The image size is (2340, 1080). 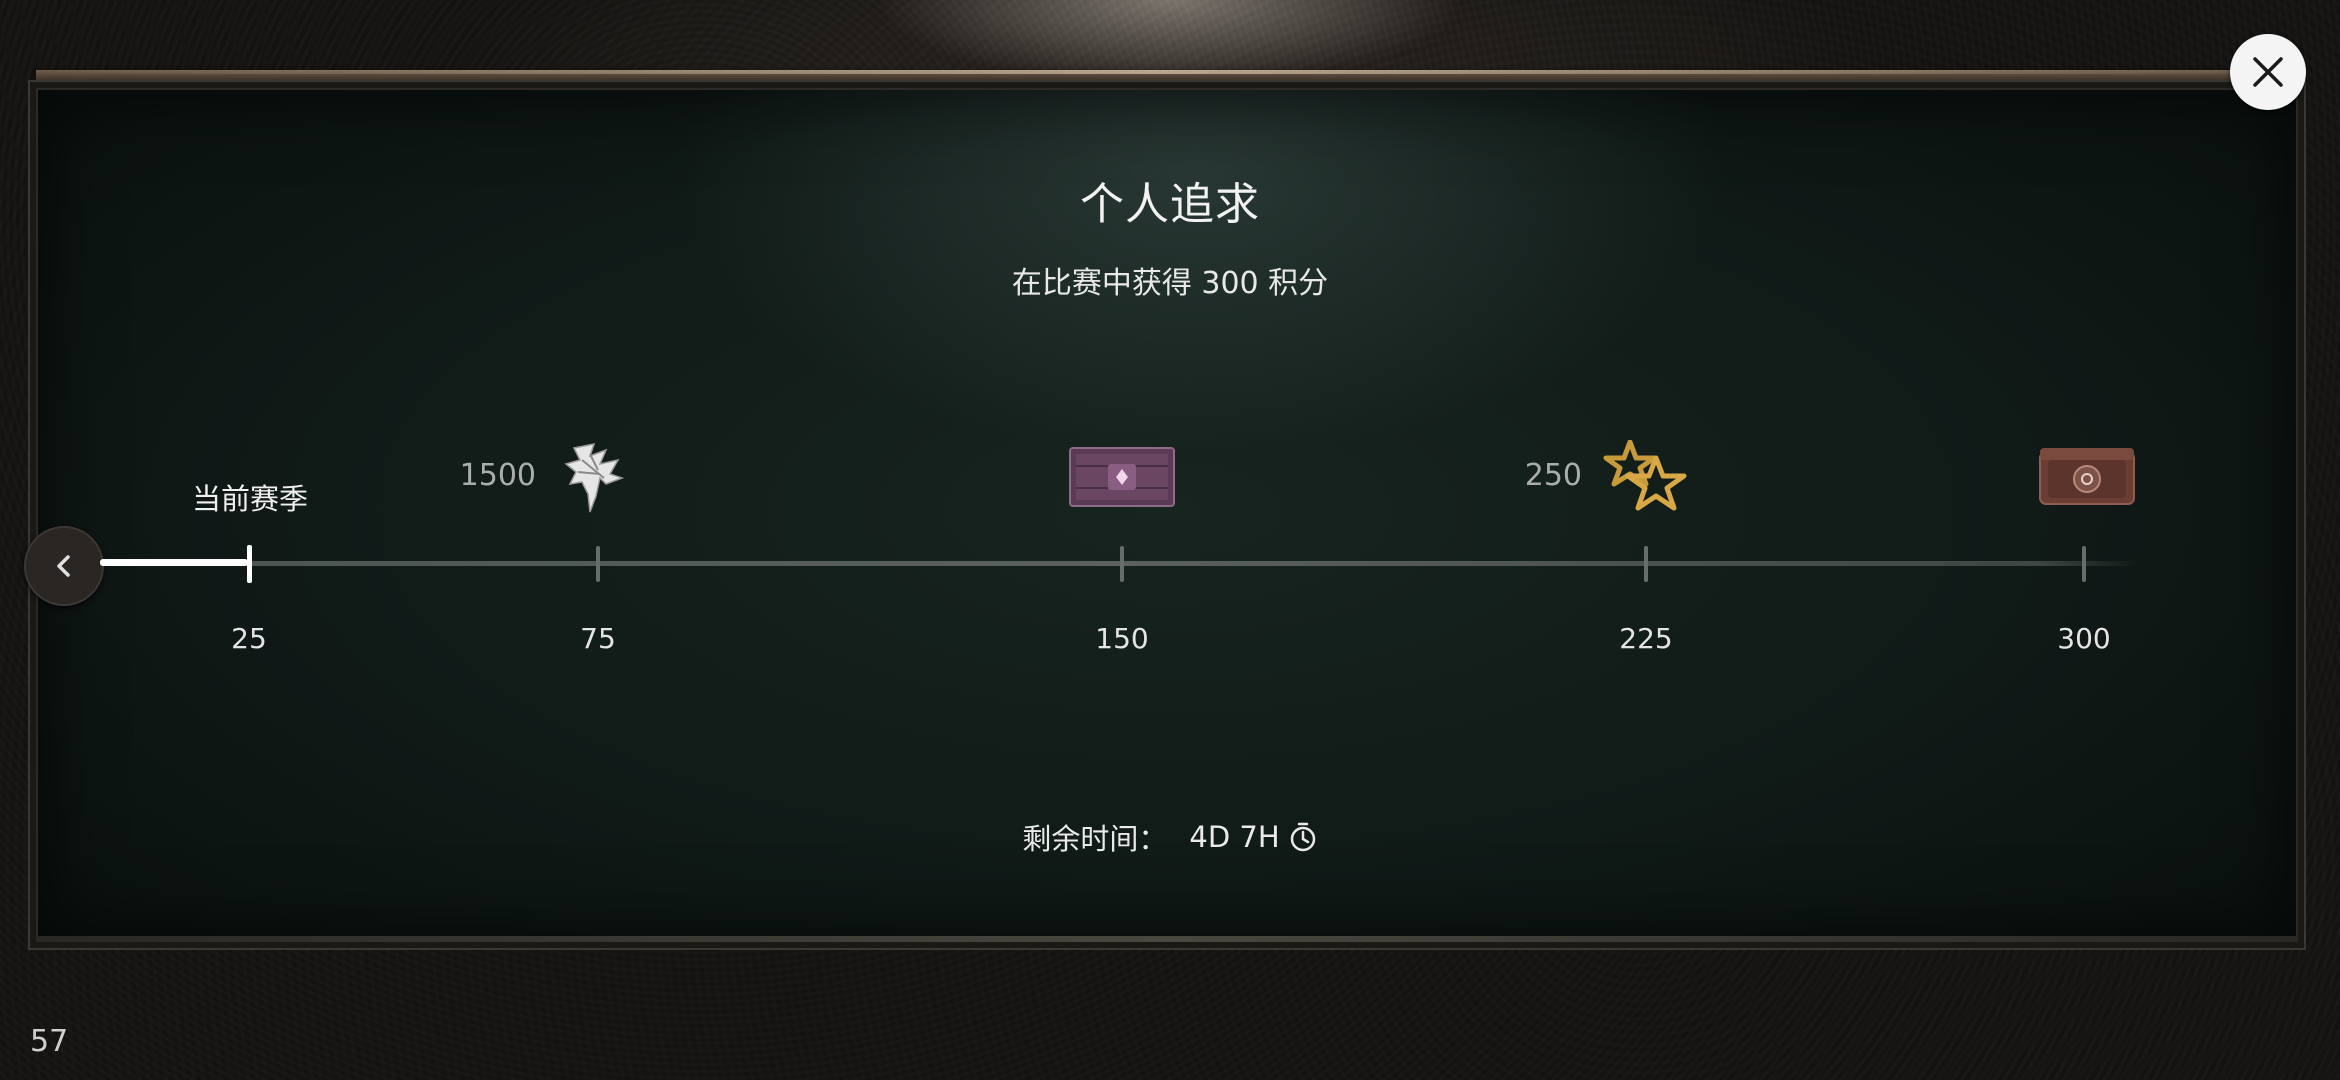 What do you see at coordinates (1302, 837) in the screenshot?
I see `clock-icon` at bounding box center [1302, 837].